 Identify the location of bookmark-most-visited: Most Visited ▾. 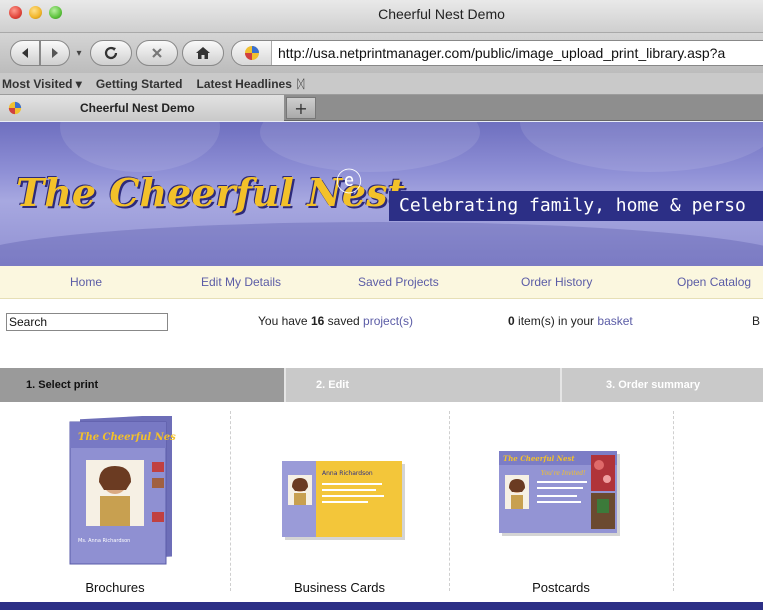
(42, 84).